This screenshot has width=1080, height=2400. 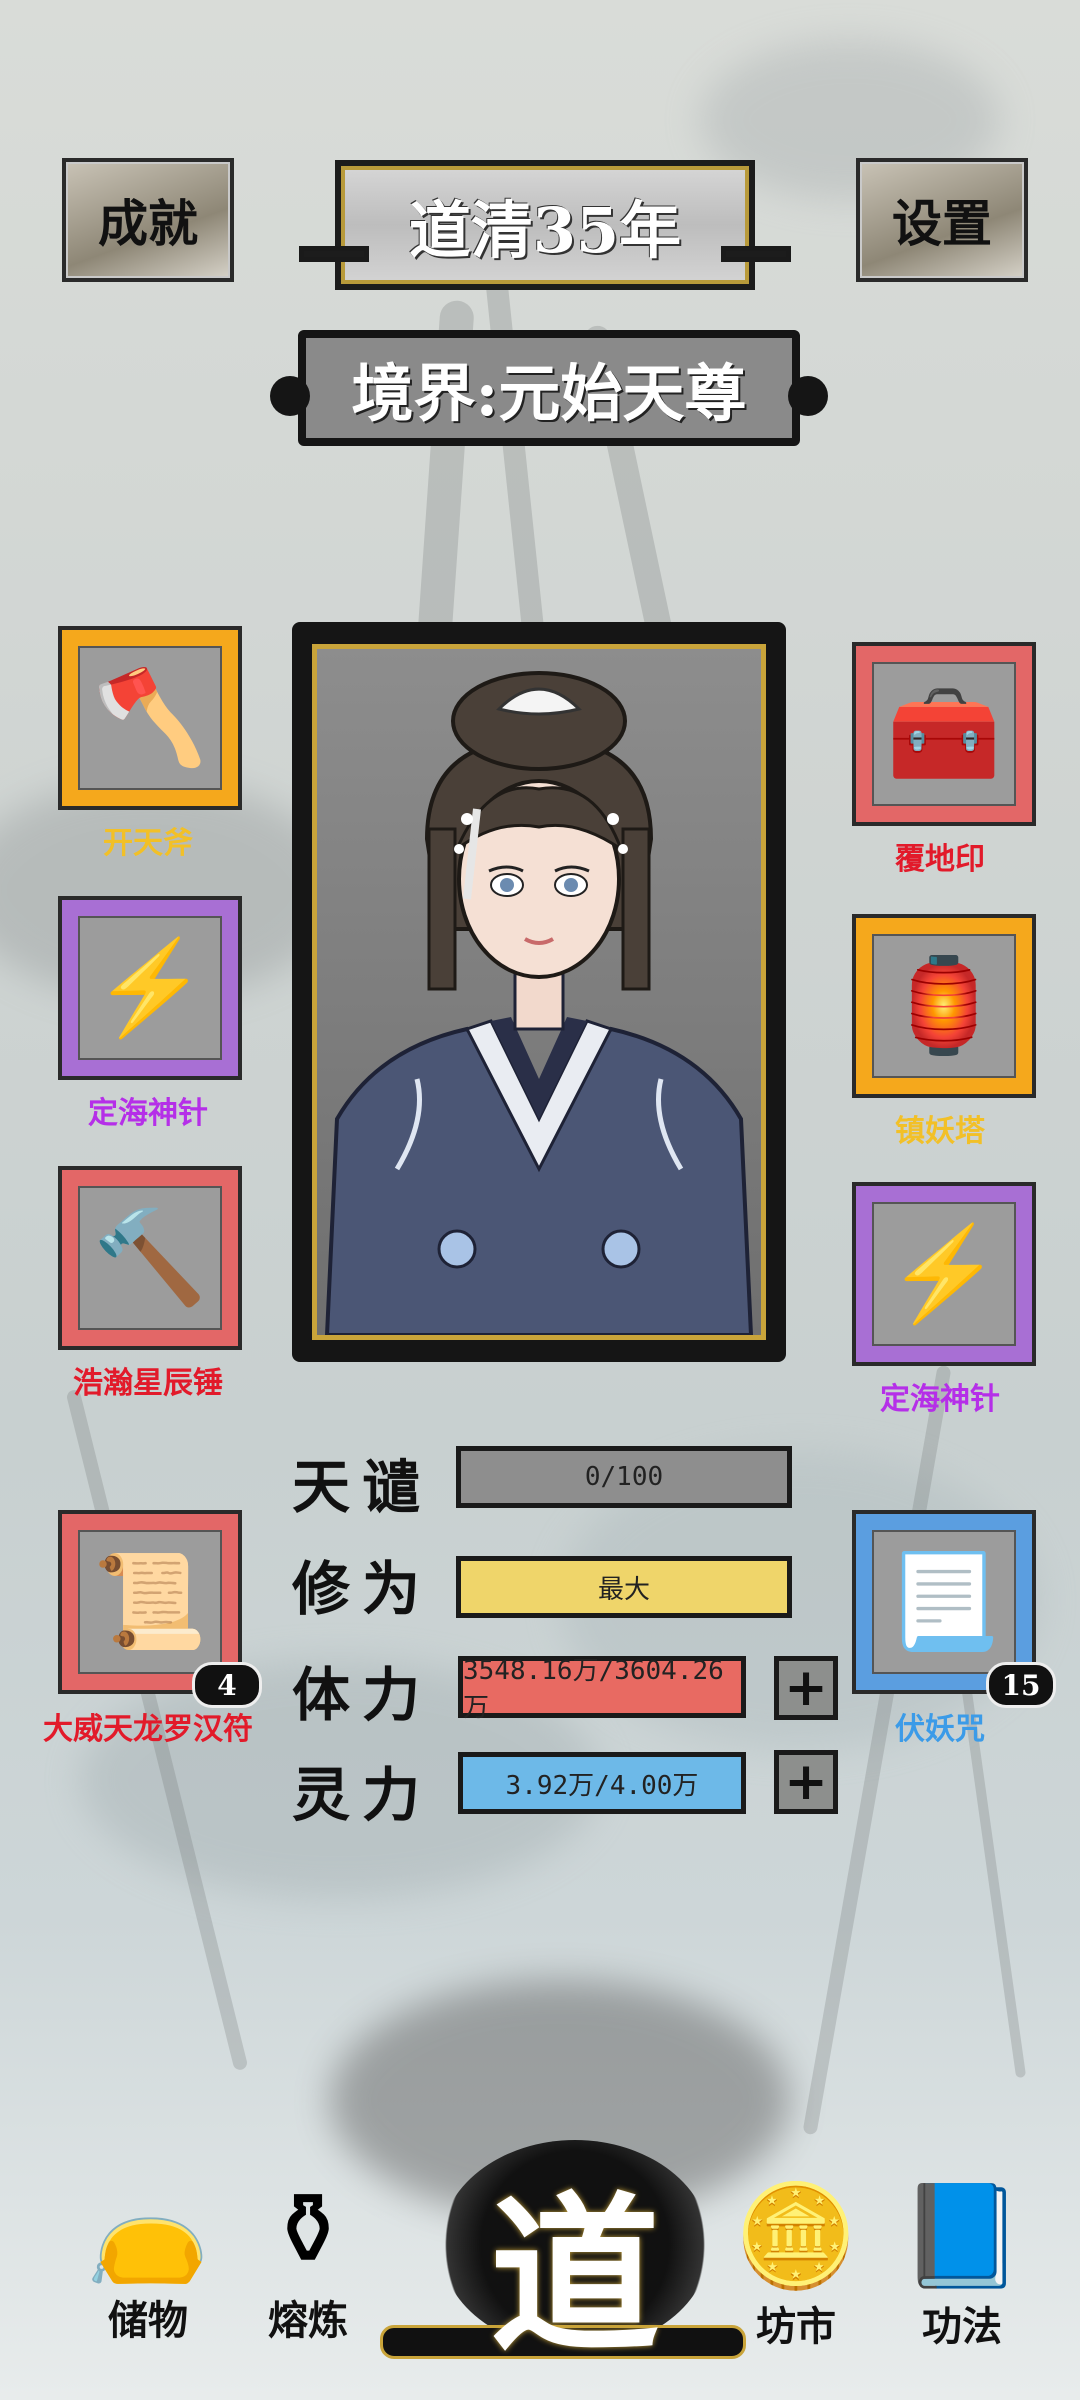 I want to click on equip-slot-left-3: 🔨, so click(x=150, y=1258).